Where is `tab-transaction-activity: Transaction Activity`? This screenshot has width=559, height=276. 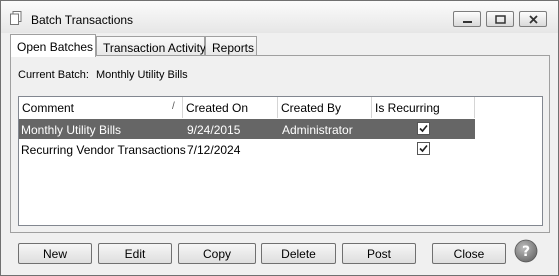
tab-transaction-activity: Transaction Activity is located at coordinates (151, 45).